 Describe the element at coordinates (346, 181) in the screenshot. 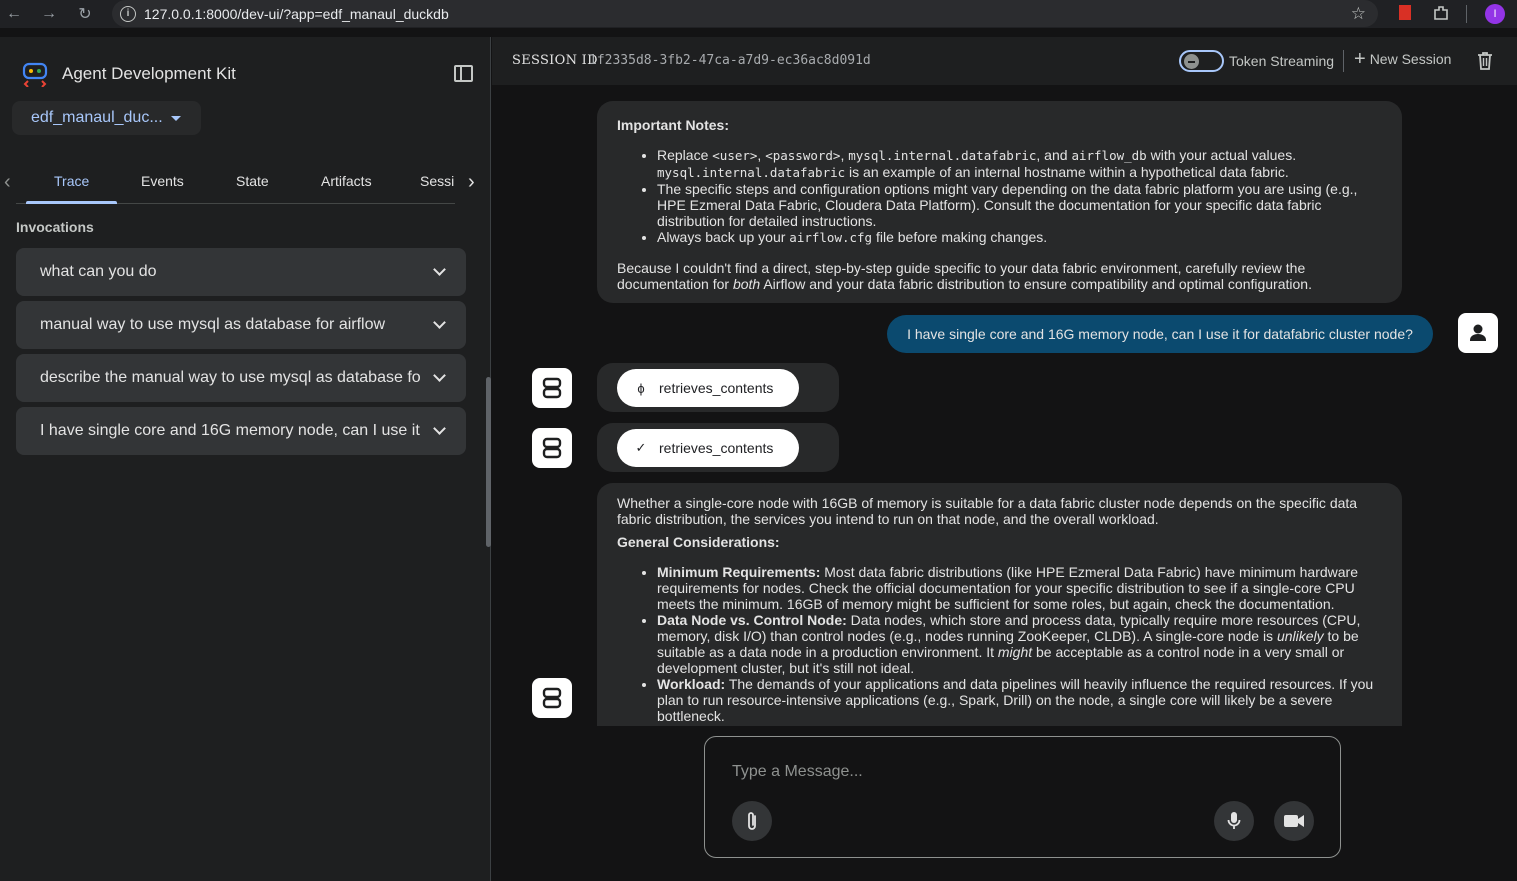

I see `tab-artifacts: Artifacts` at that location.